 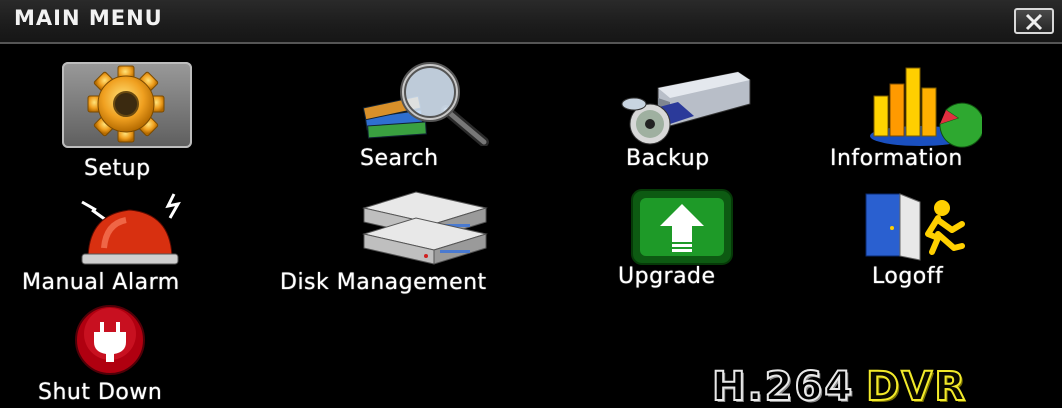 I want to click on brand-codec: H.264, so click(x=783, y=386).